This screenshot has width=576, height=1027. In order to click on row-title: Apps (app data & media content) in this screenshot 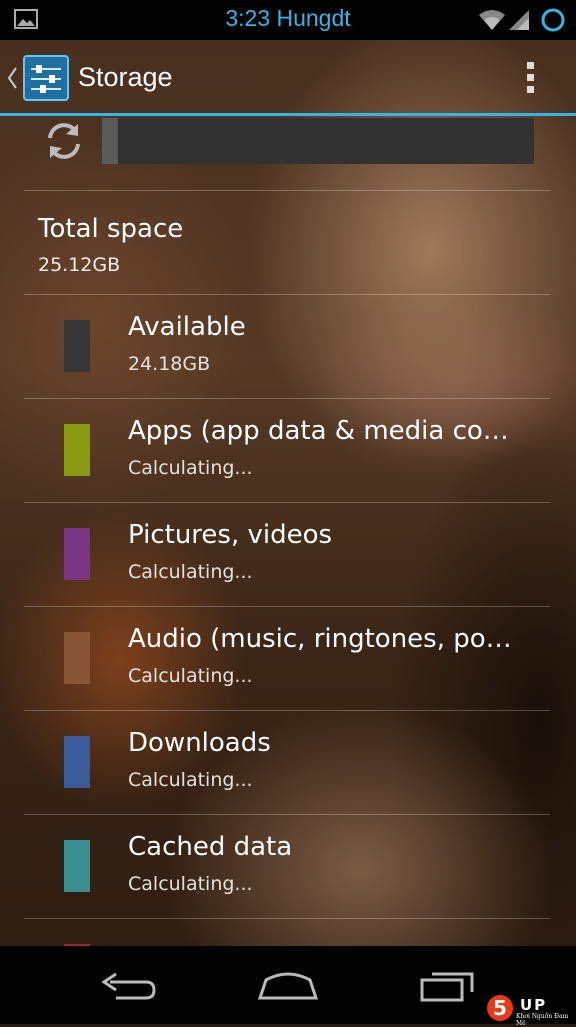, I will do `click(324, 431)`.